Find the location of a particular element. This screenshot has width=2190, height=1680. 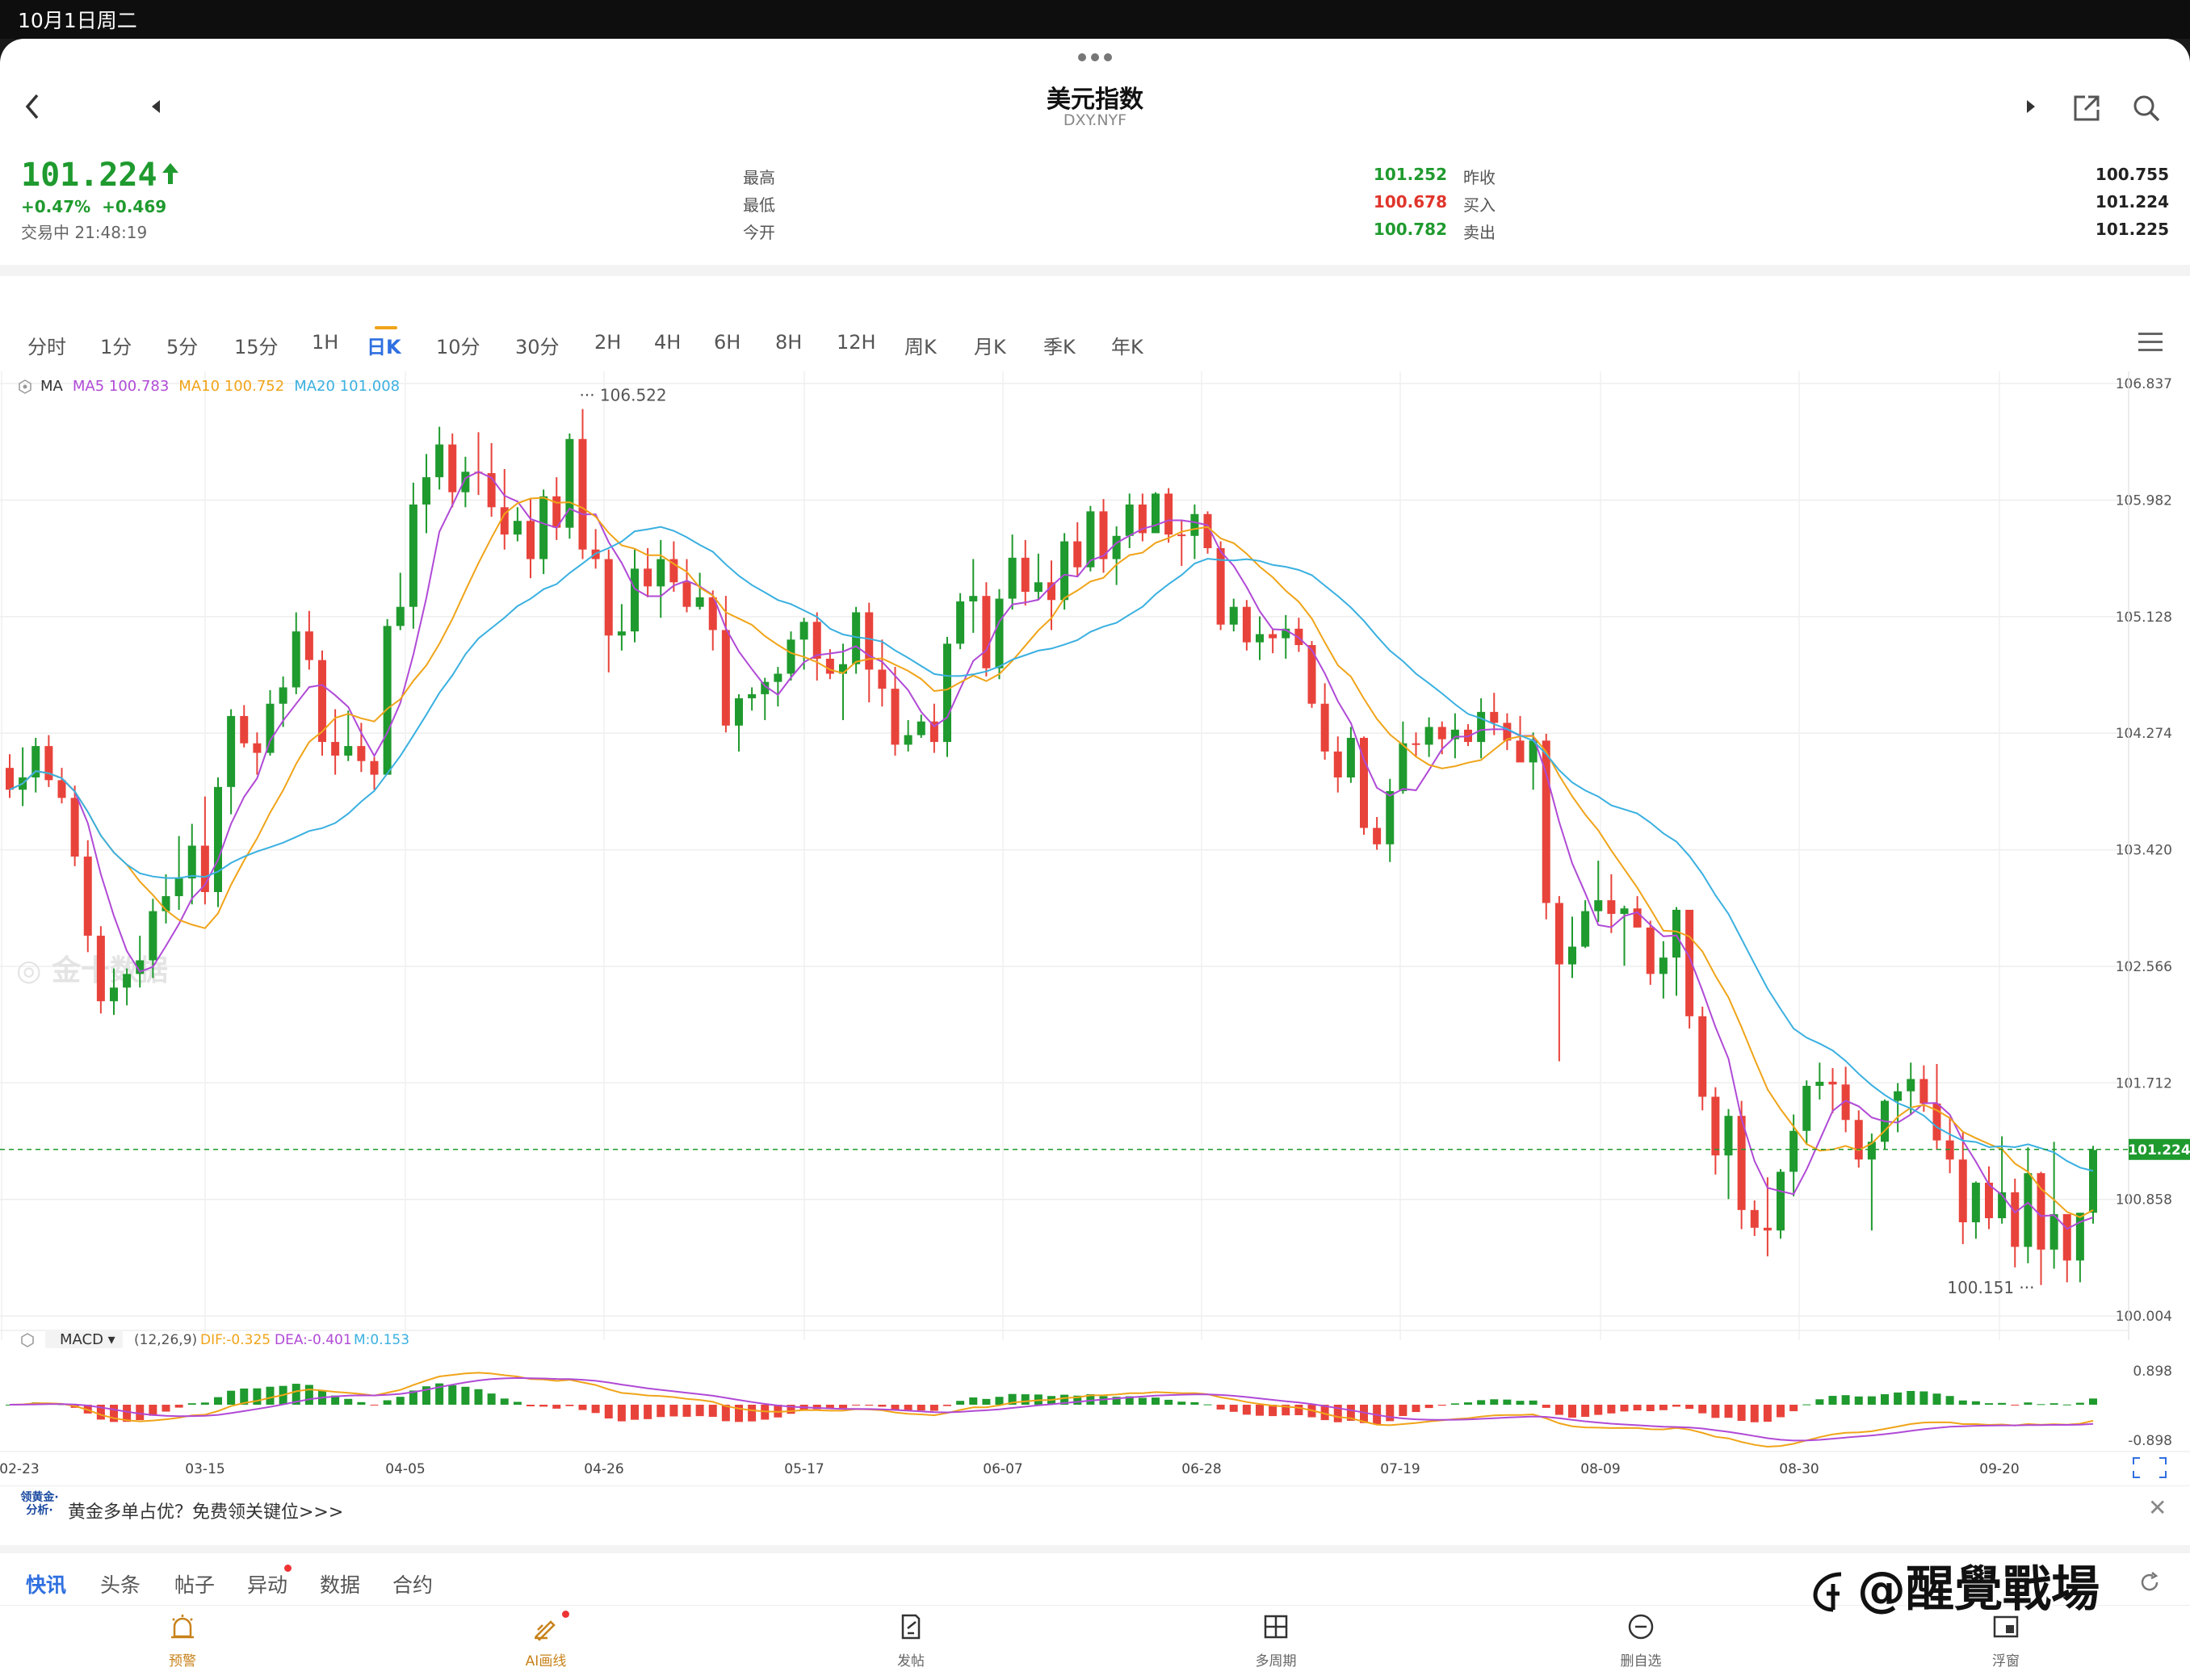

refresh-icon is located at coordinates (2149, 1582).